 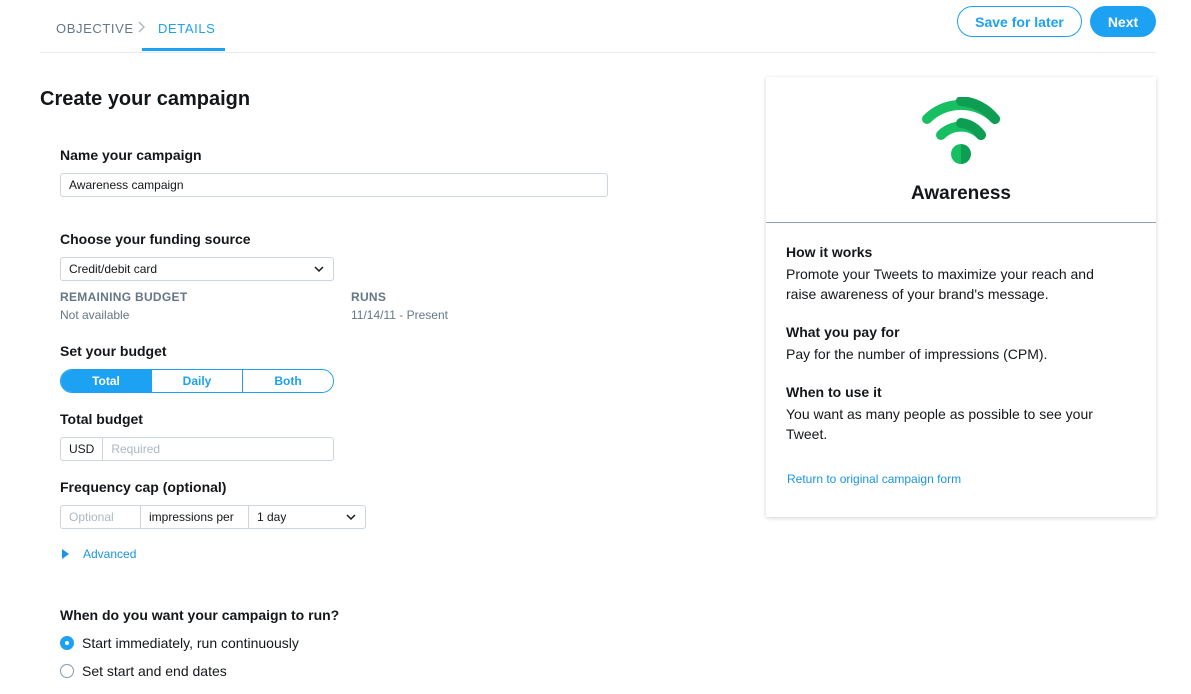 What do you see at coordinates (106, 381) in the screenshot?
I see `budget-option-total: Total` at bounding box center [106, 381].